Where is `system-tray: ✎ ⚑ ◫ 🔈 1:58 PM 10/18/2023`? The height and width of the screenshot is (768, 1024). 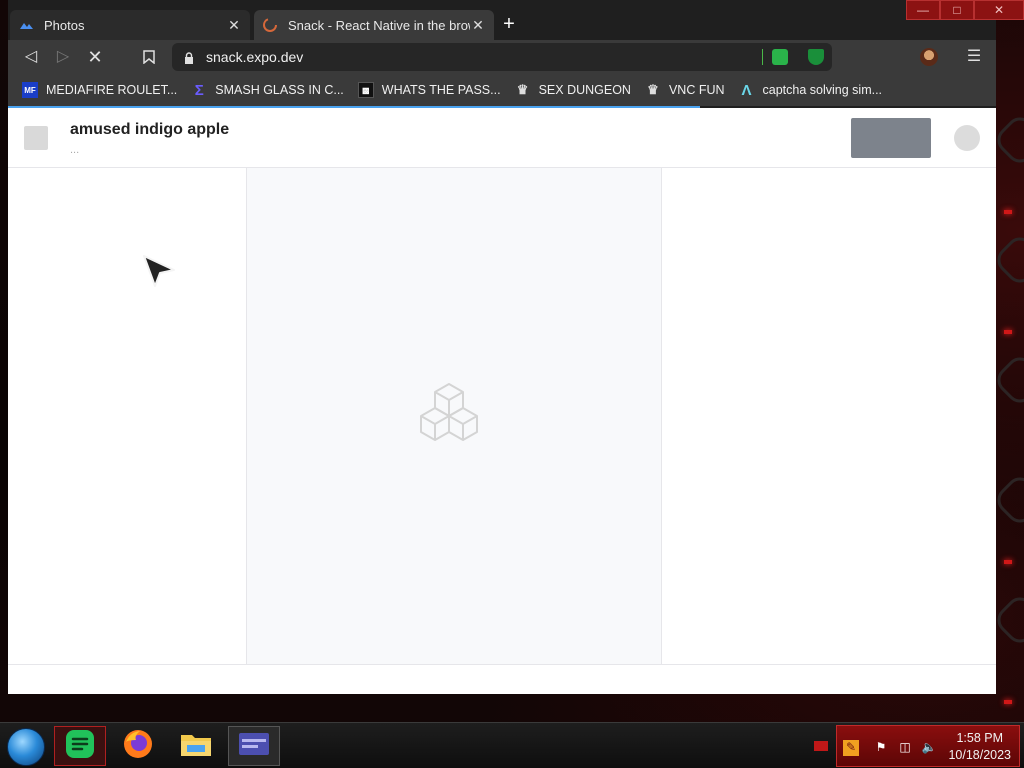 system-tray: ✎ ⚑ ◫ 🔈 1:58 PM 10/18/2023 is located at coordinates (928, 746).